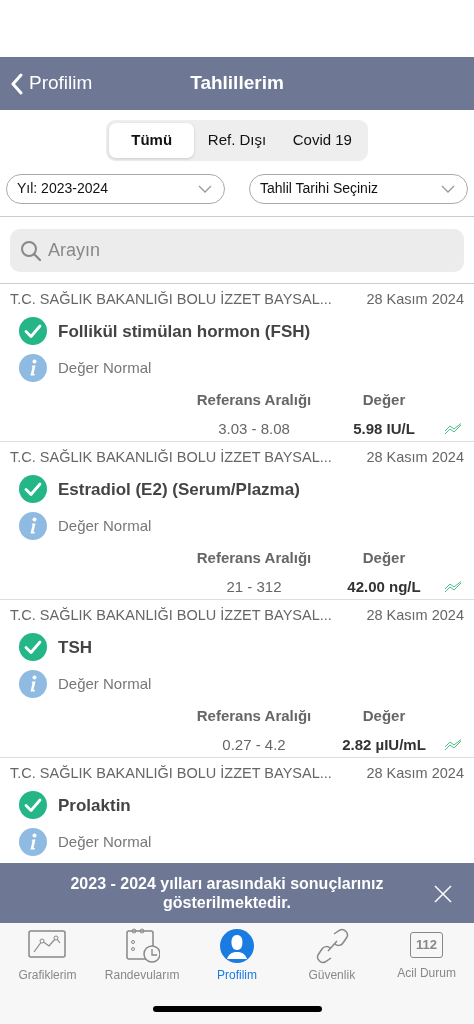 The width and height of the screenshot is (474, 1024). What do you see at coordinates (384, 428) in the screenshot?
I see `result-value: 5.98 IU/L` at bounding box center [384, 428].